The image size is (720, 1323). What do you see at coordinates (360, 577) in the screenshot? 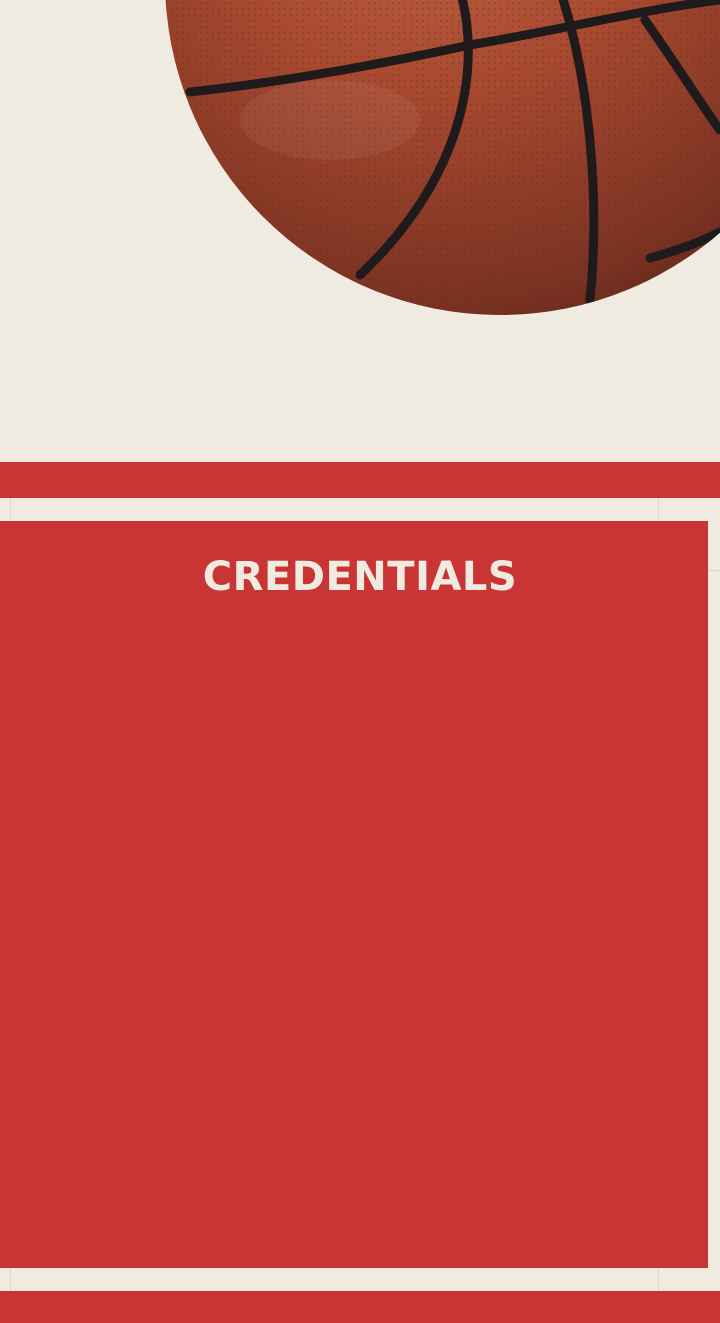
I see `section-title: CREDENTIALS` at bounding box center [360, 577].